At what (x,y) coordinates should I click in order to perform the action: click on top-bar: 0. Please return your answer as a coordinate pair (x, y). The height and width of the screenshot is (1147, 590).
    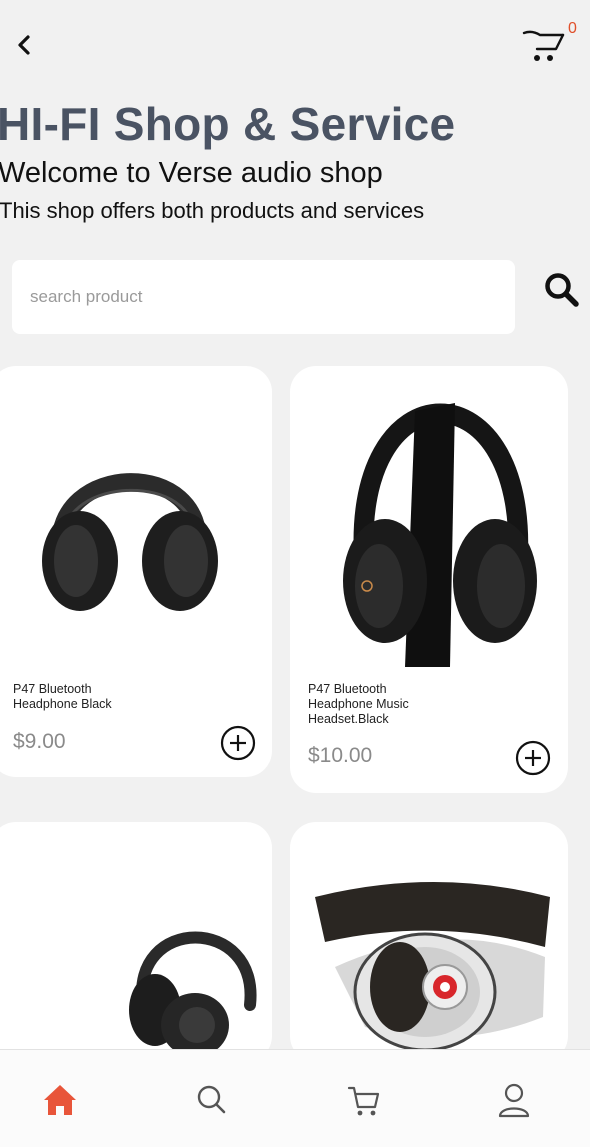
    Looking at the image, I should click on (295, 45).